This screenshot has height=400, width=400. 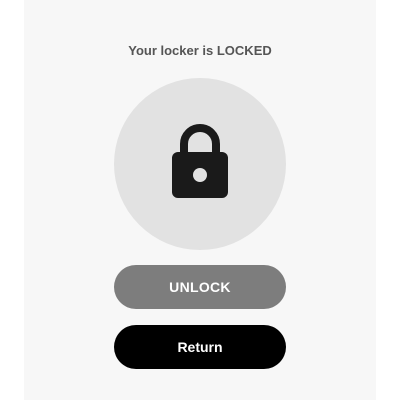 What do you see at coordinates (200, 161) in the screenshot?
I see `lock-icon` at bounding box center [200, 161].